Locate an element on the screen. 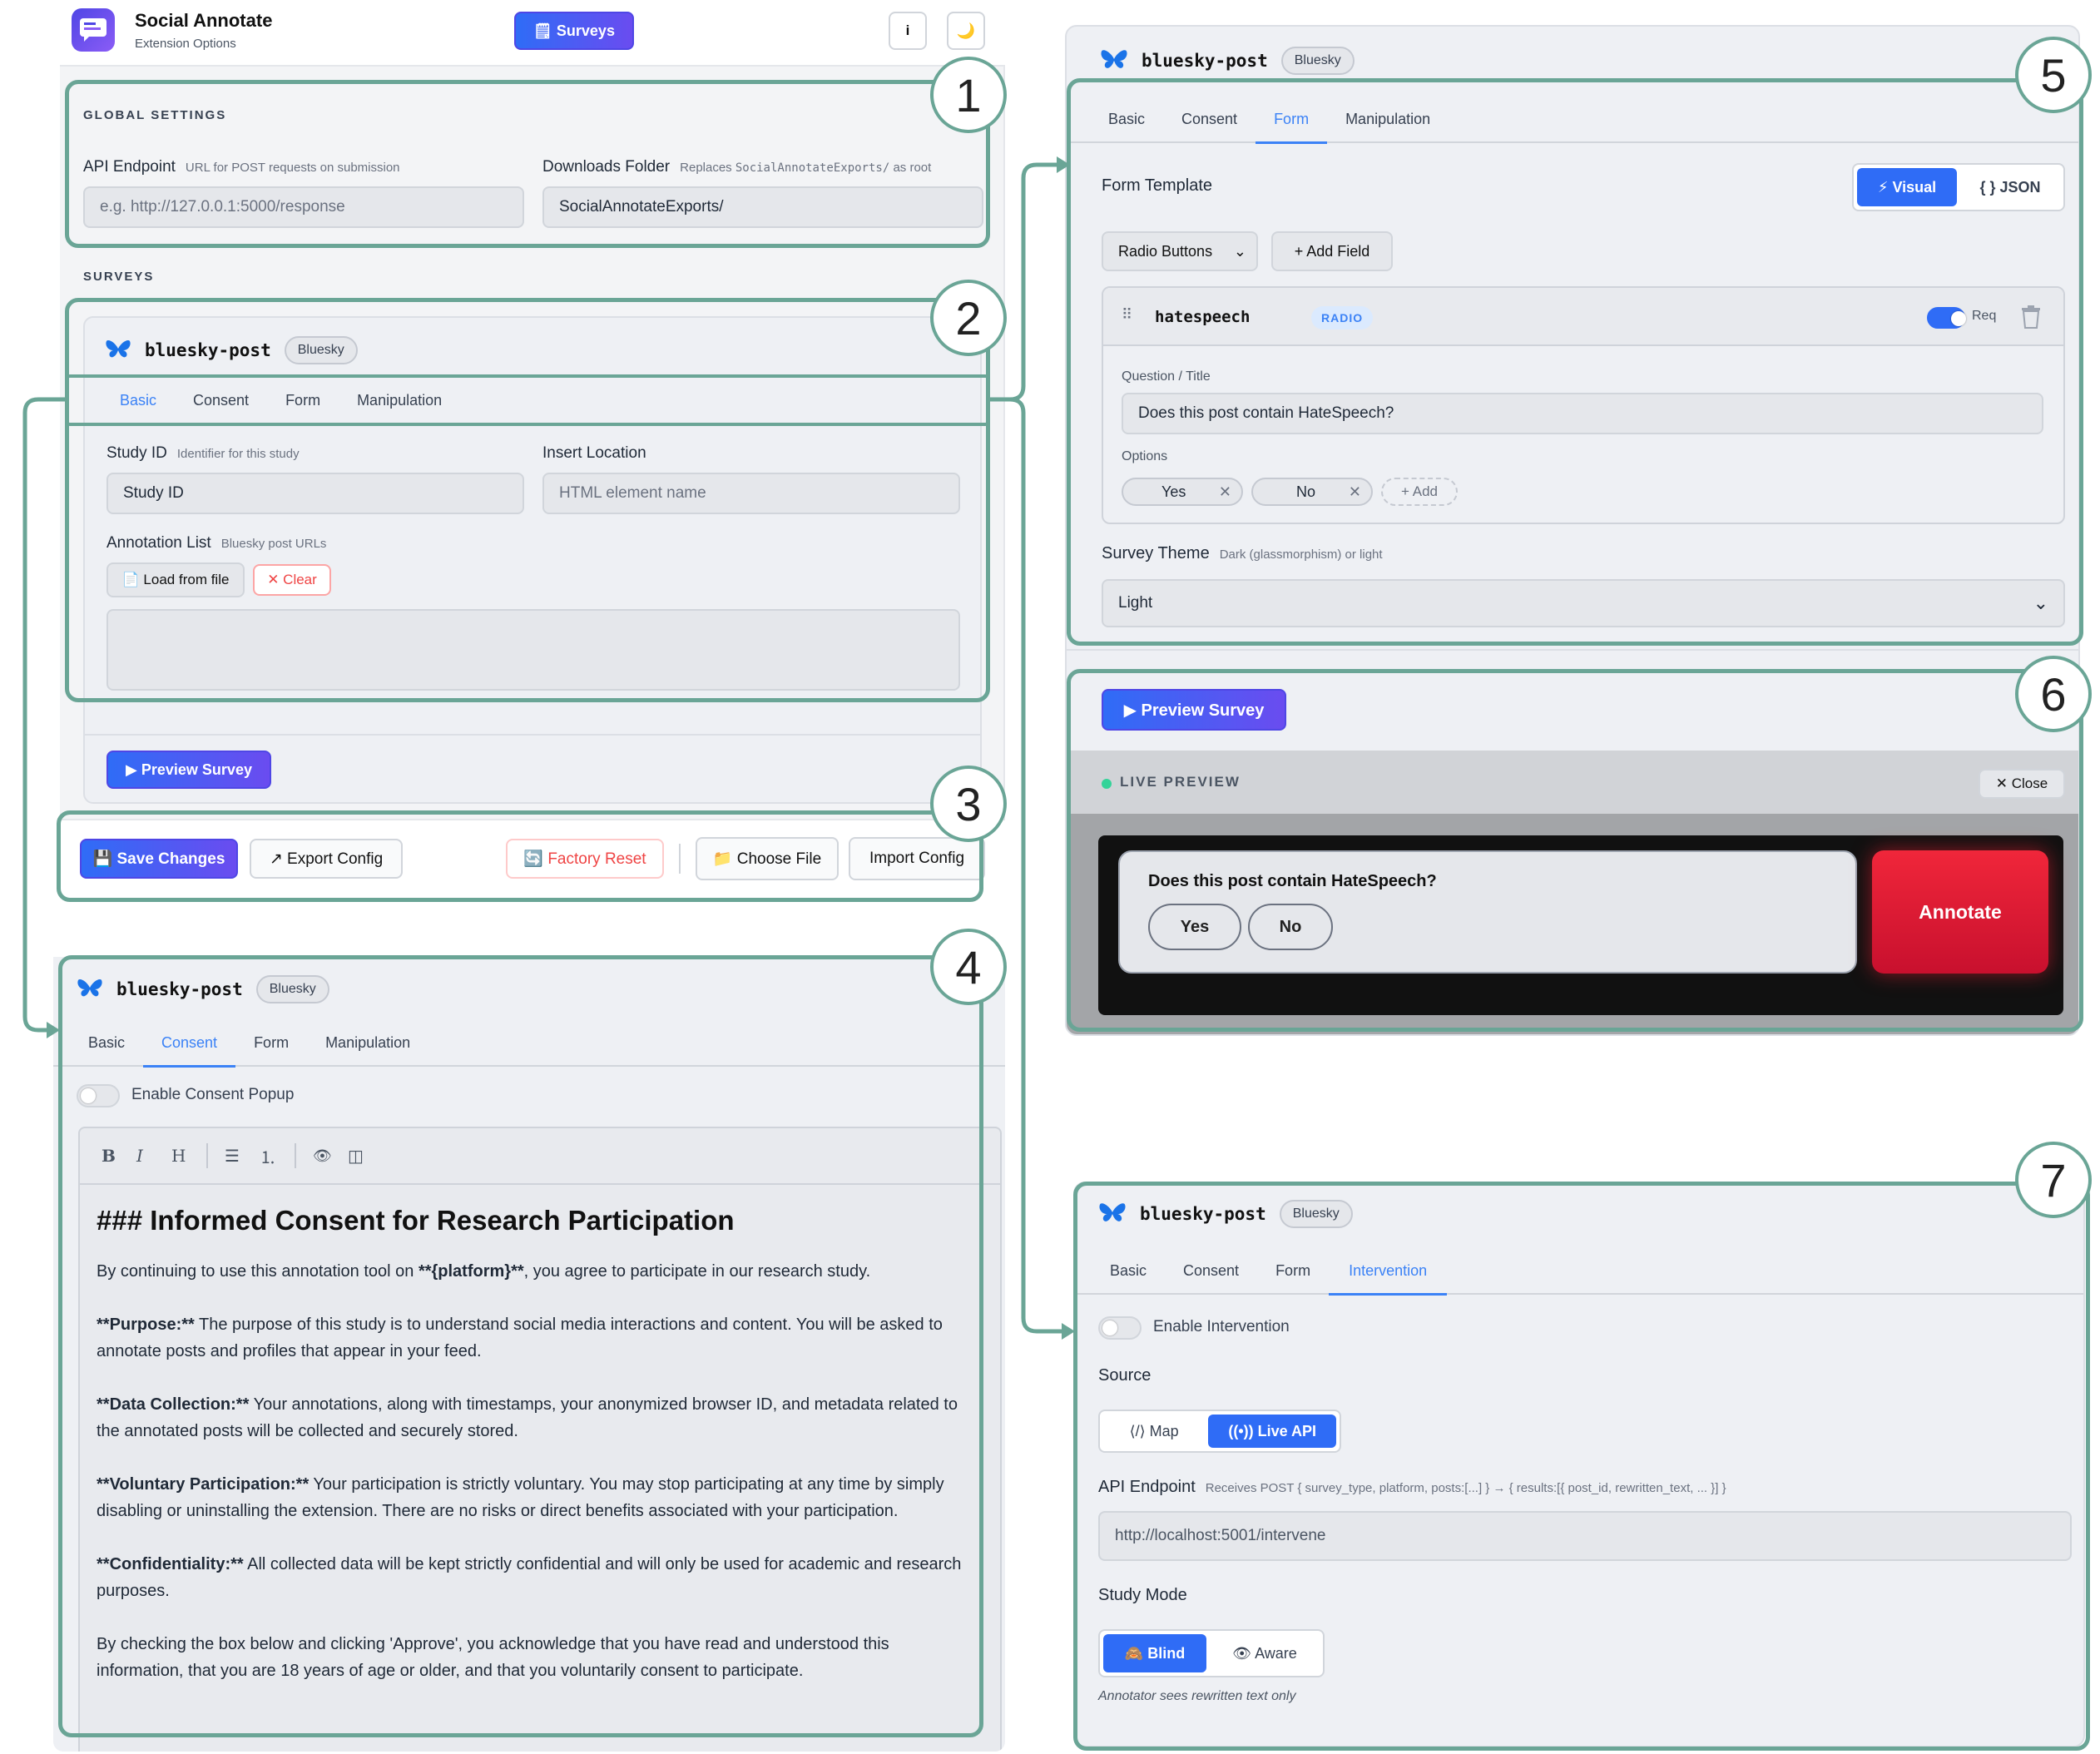  annotation-number-5: 5 is located at coordinates (2053, 75).